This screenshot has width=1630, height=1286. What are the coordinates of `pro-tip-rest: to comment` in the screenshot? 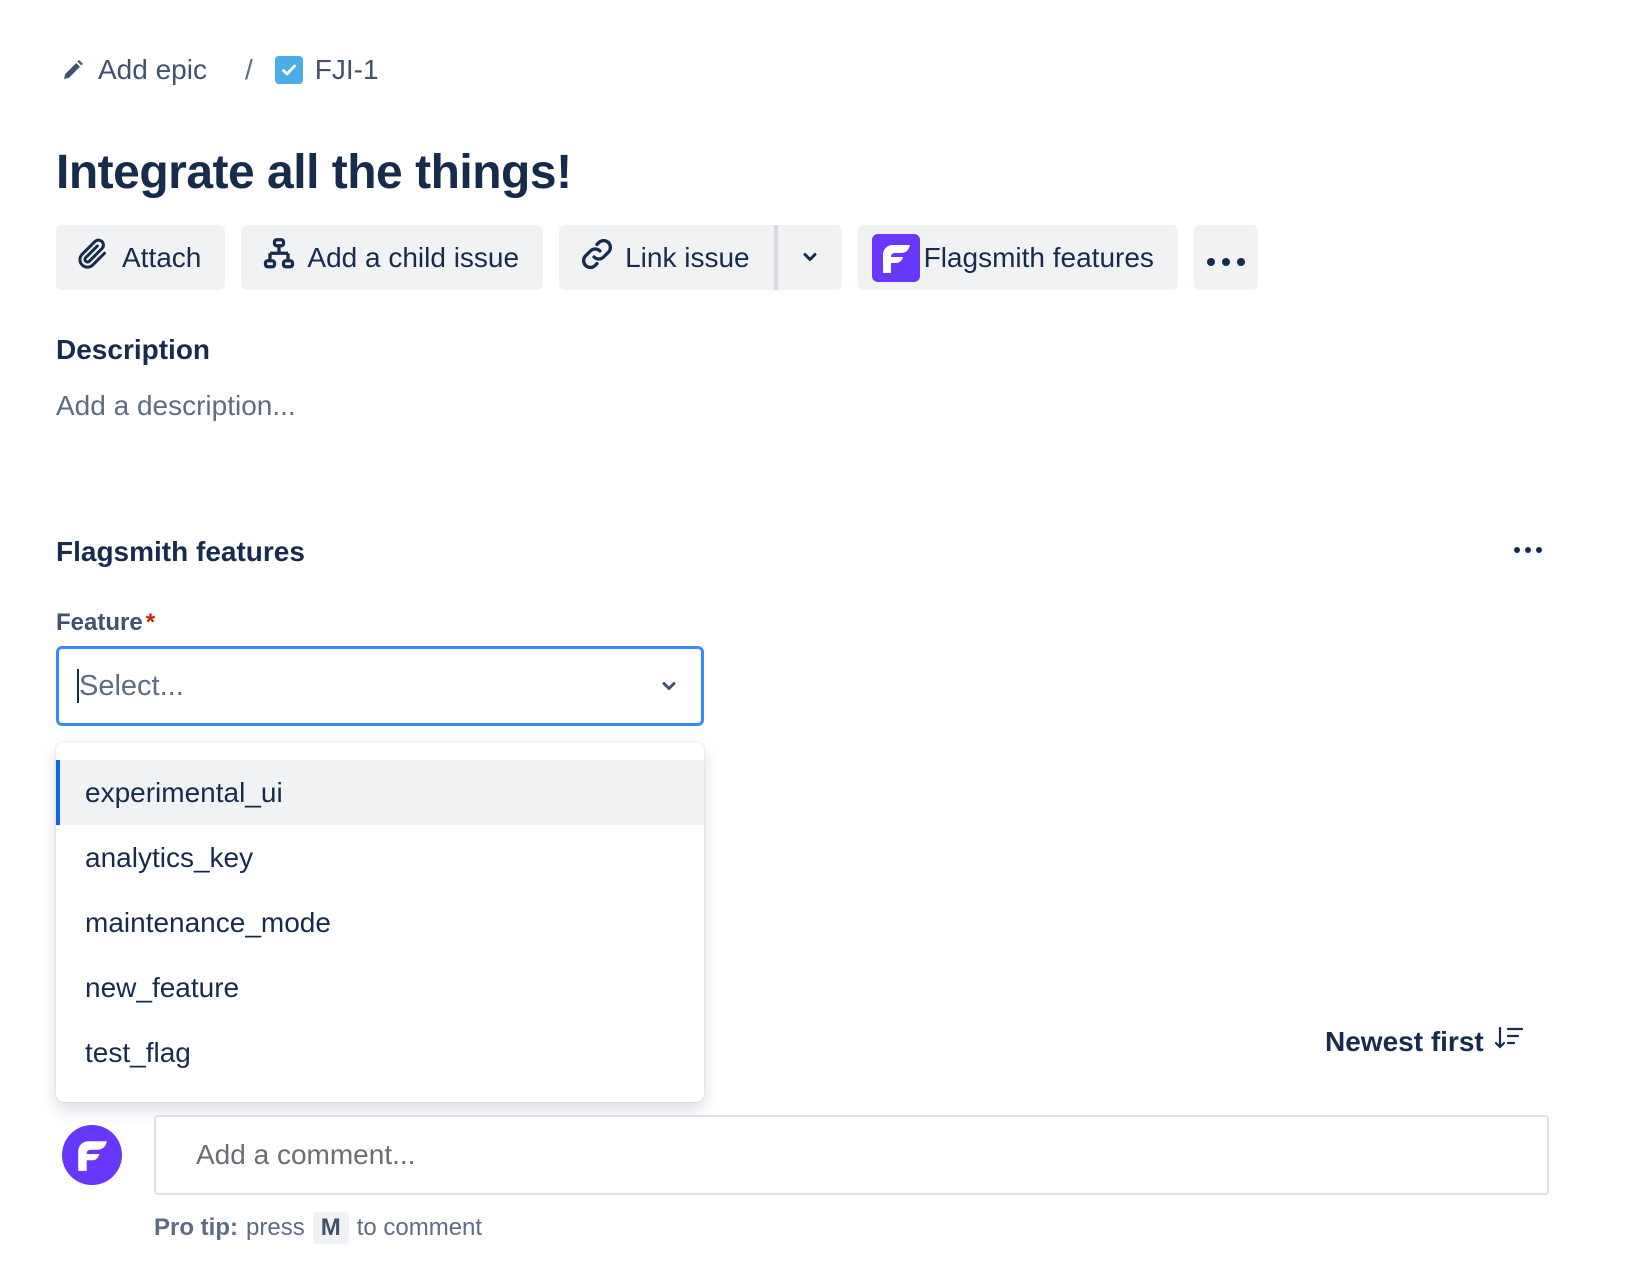 It's located at (419, 1227).